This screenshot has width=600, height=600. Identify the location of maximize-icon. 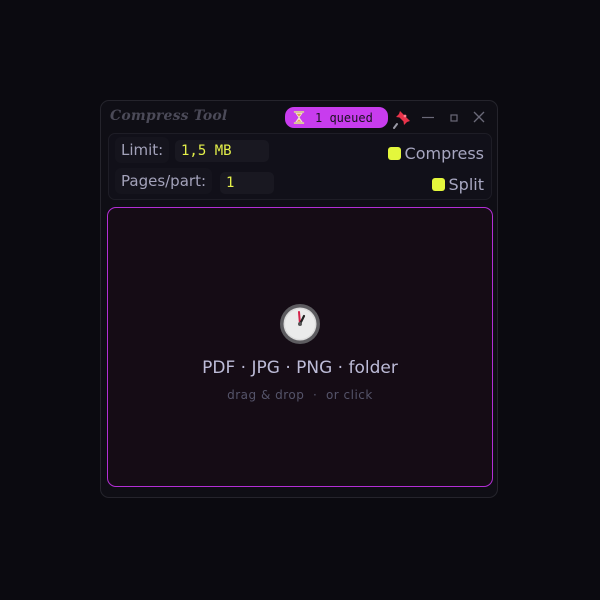
(454, 117).